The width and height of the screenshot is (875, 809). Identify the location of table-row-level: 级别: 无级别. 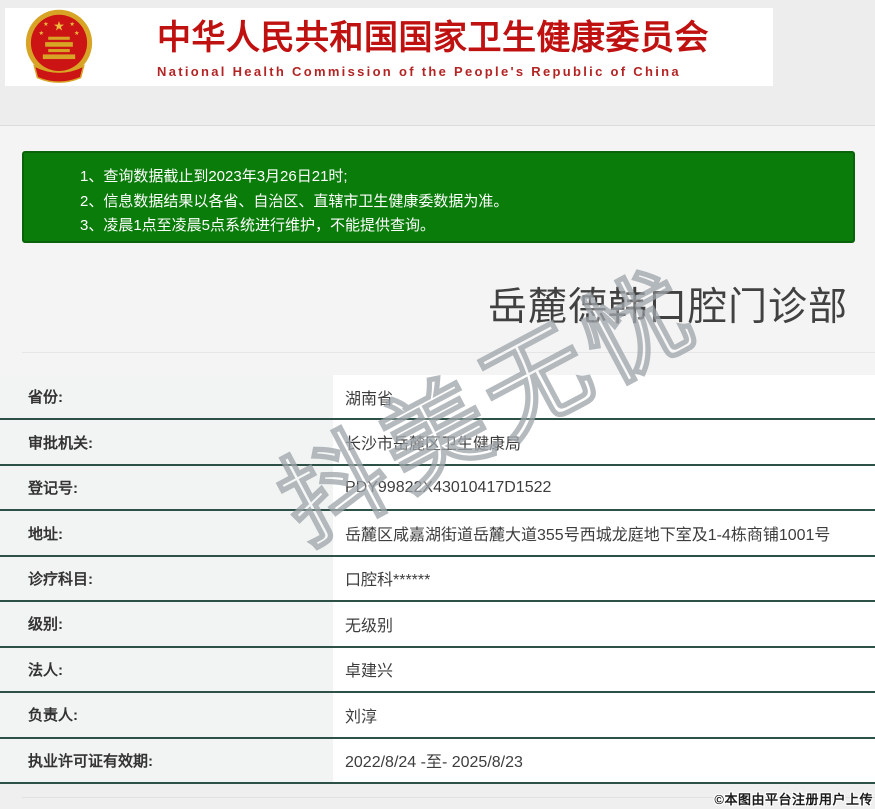
(437, 625).